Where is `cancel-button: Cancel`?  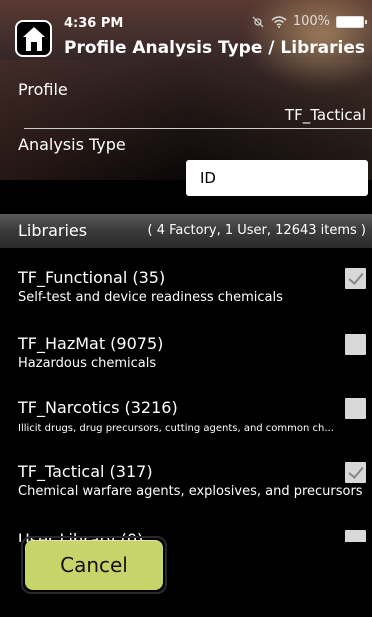
cancel-button: Cancel is located at coordinates (94, 565).